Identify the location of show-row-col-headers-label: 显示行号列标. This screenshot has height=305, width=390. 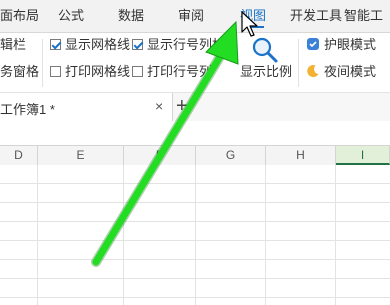
(186, 44).